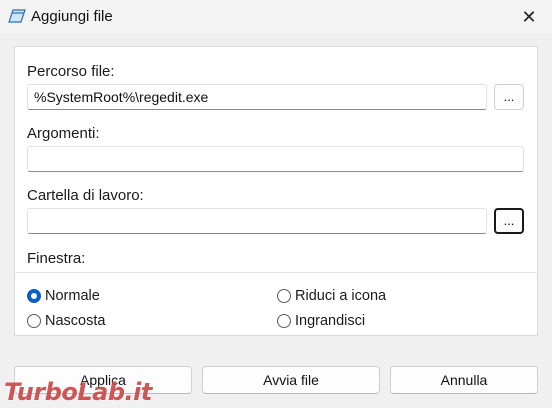  I want to click on launch-file-button: Avvia file, so click(291, 380).